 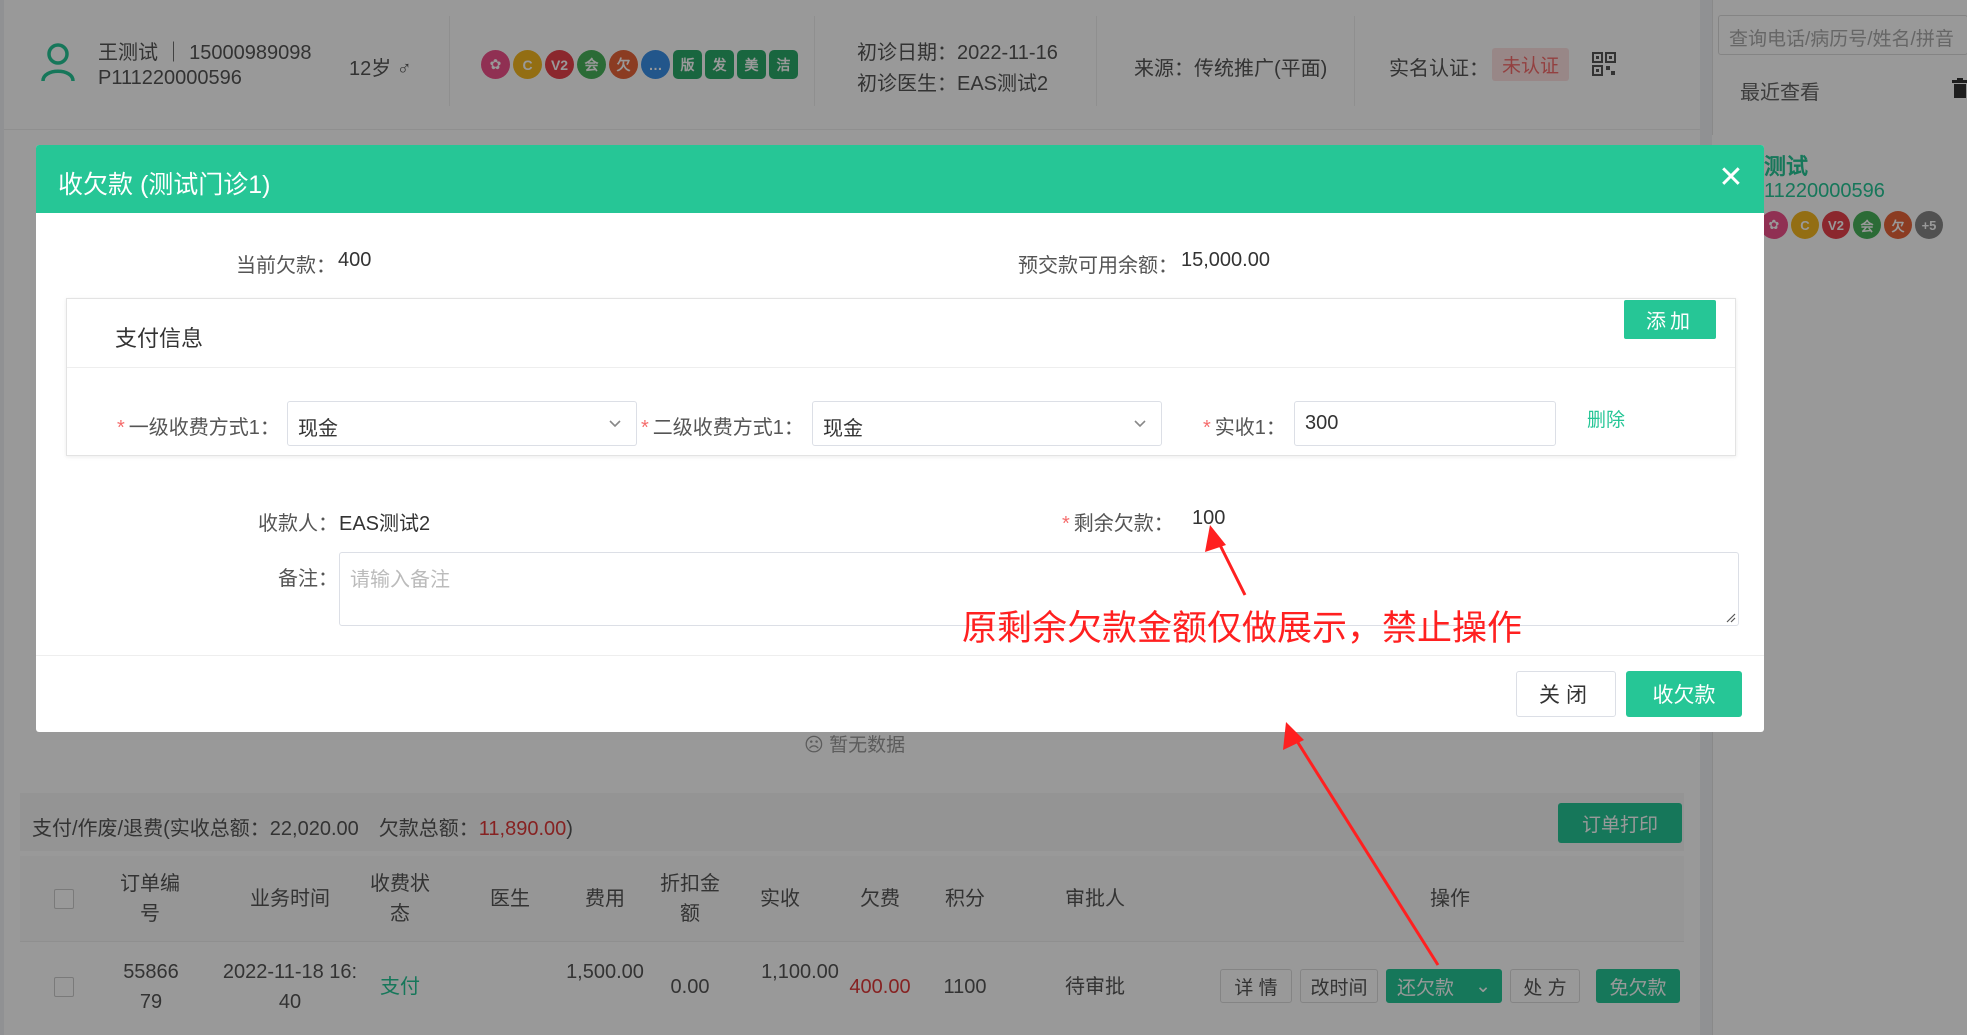 I want to click on method2-label: * 二级收费方式1：, so click(x=722, y=428).